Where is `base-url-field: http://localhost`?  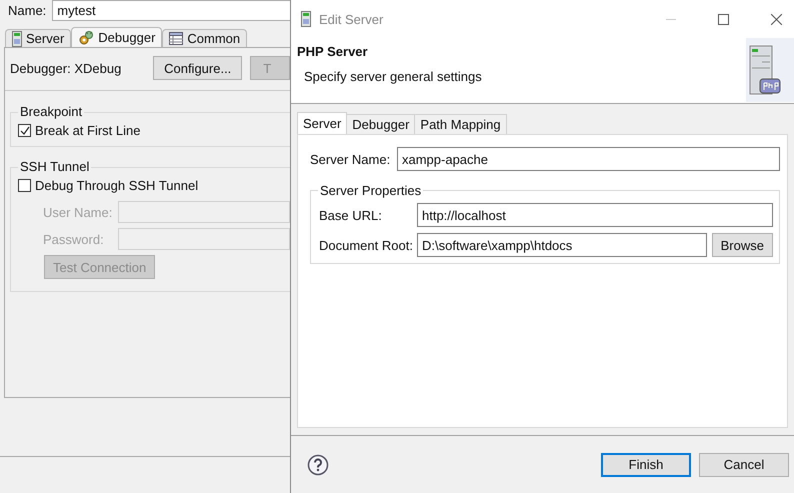
base-url-field: http://localhost is located at coordinates (595, 215).